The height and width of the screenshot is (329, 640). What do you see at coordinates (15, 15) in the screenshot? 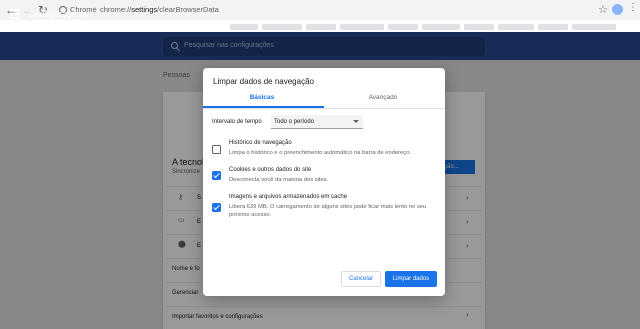
I see `hamburger-menu-icon` at bounding box center [15, 15].